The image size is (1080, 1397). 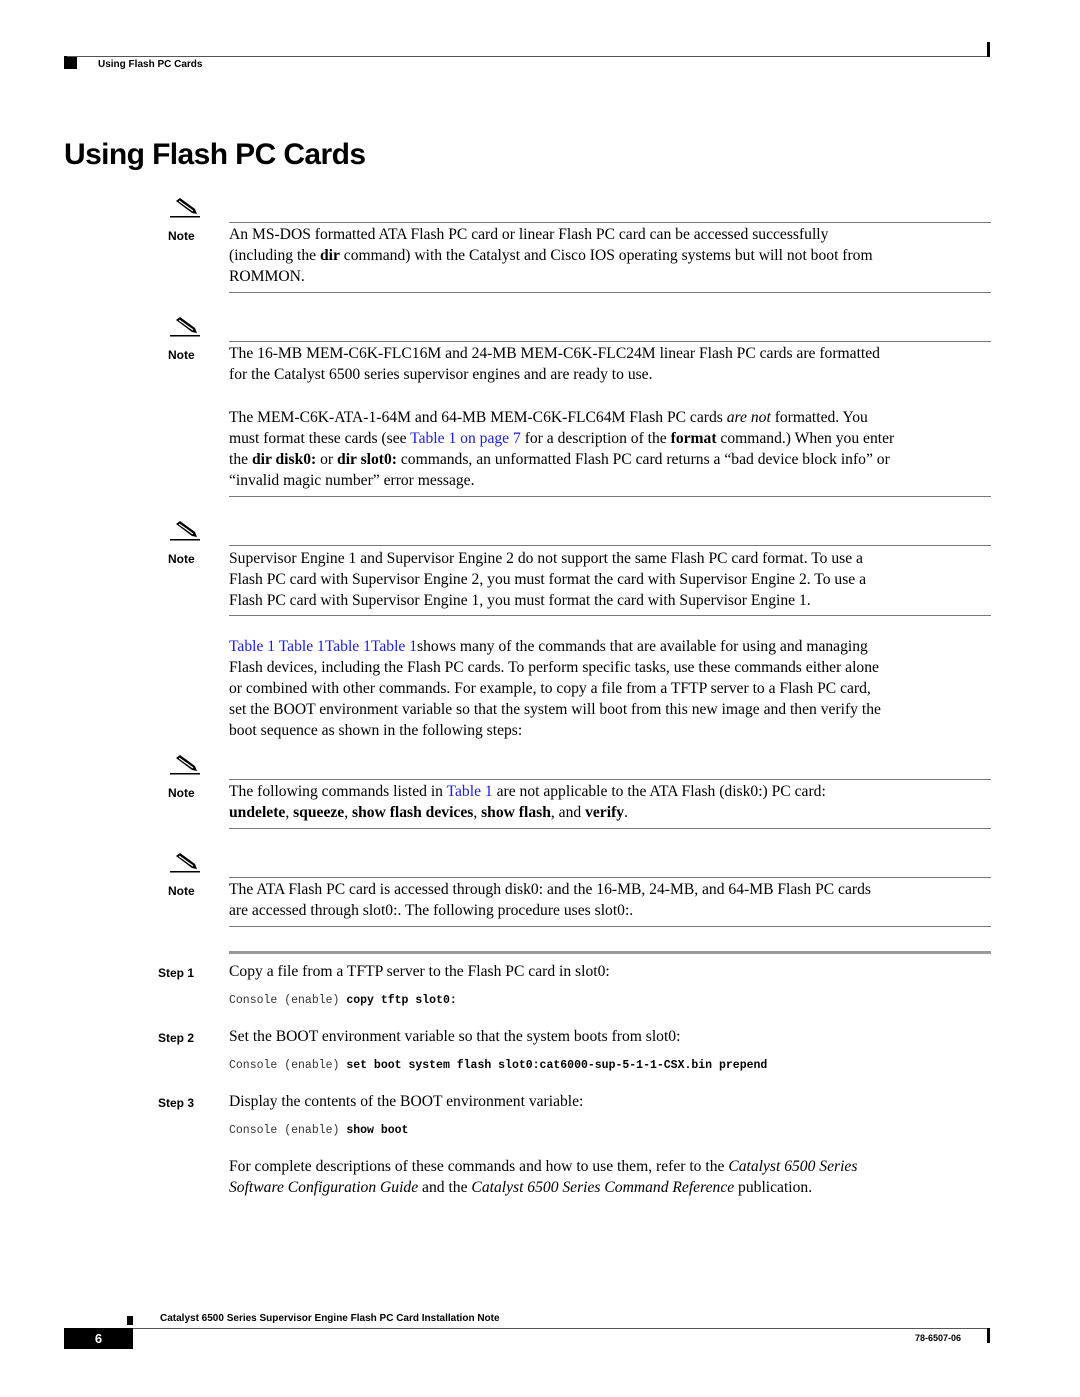 I want to click on text-line: ROMMON., so click(x=267, y=276).